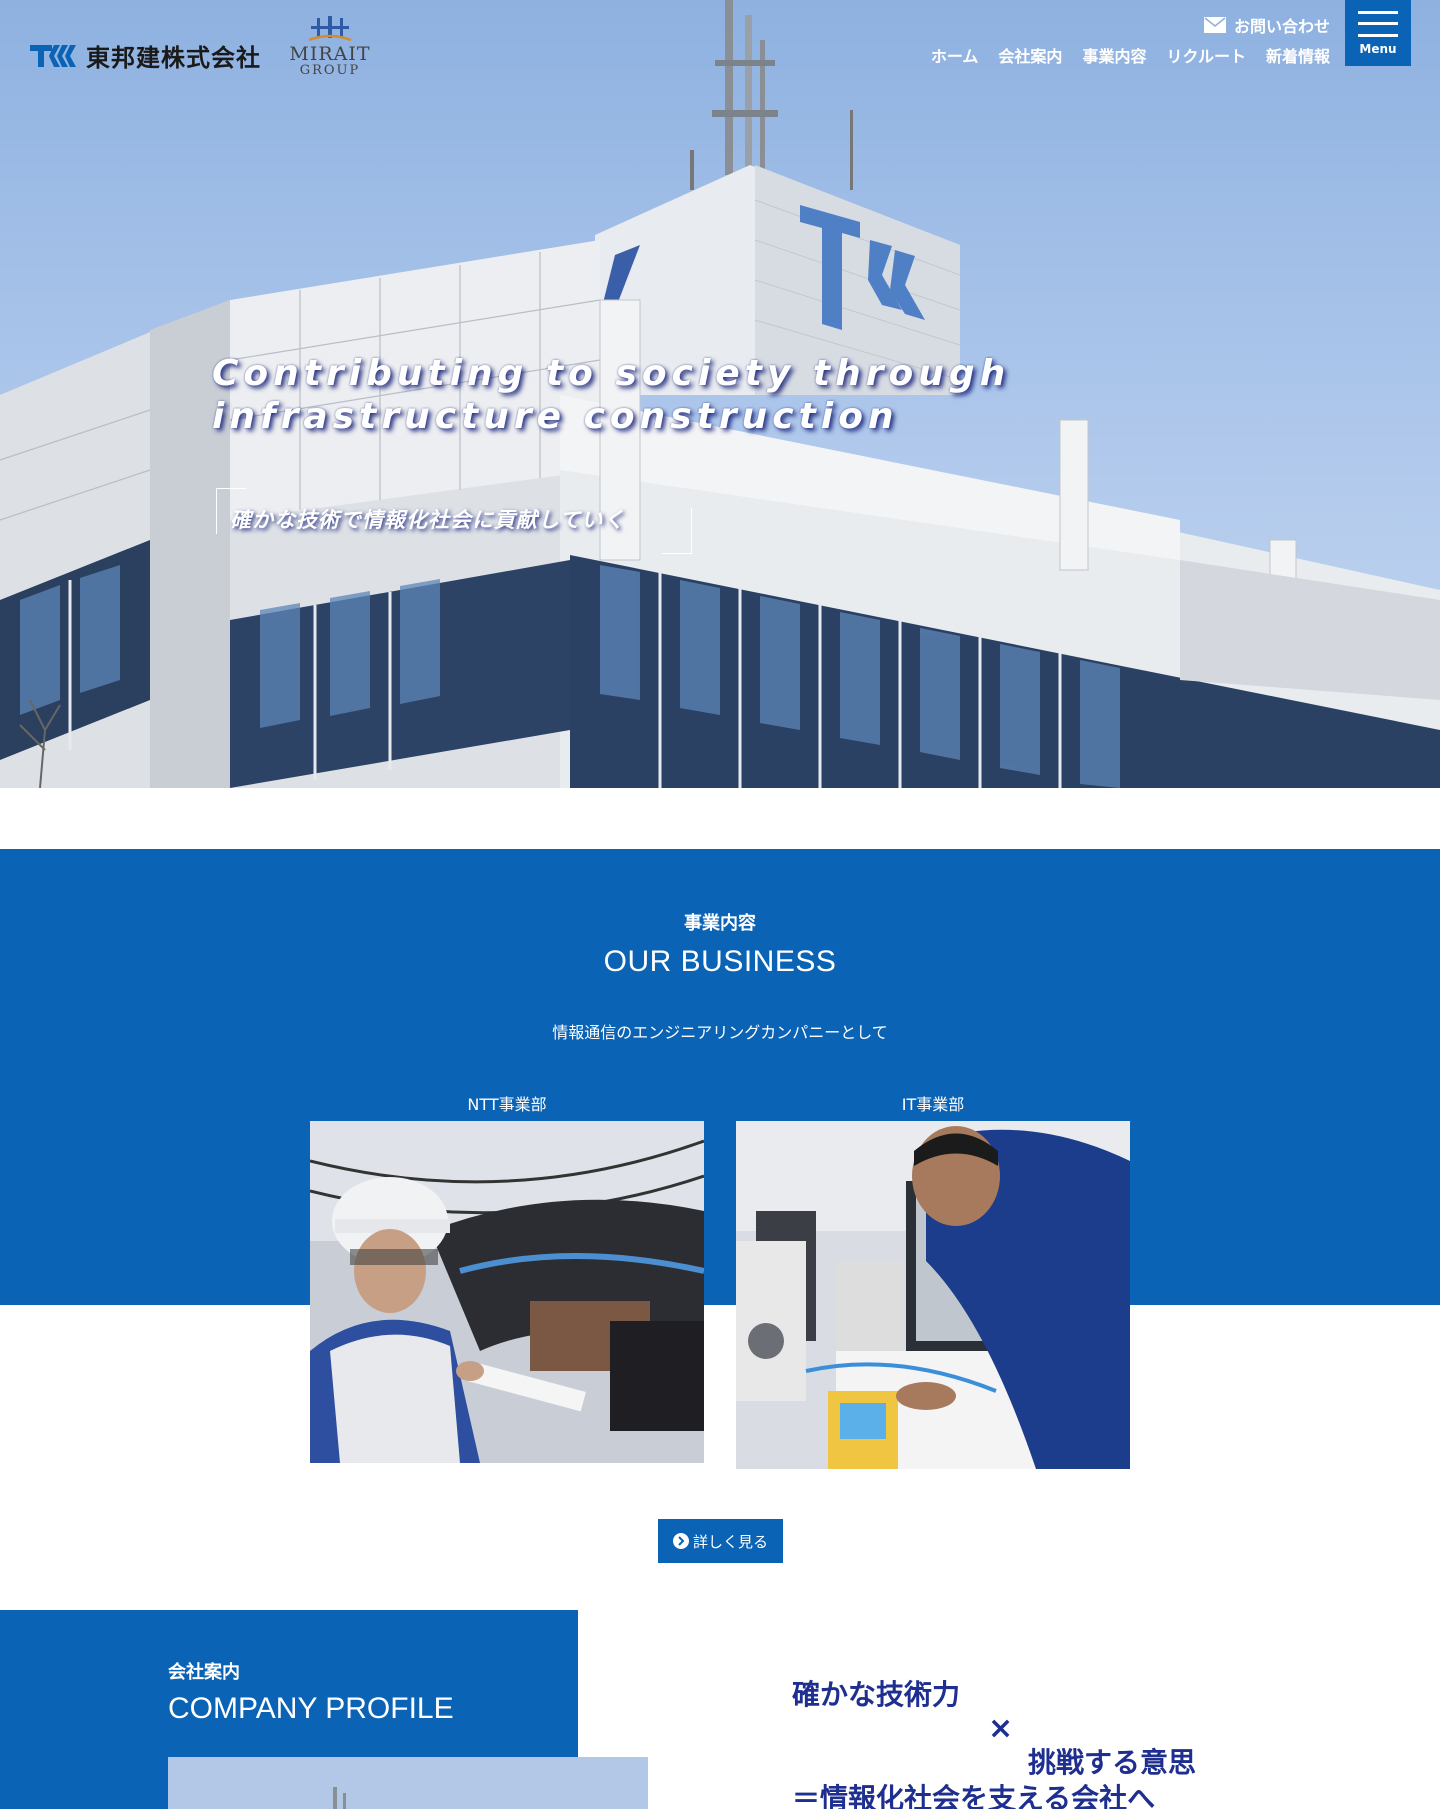 The image size is (1440, 1809). I want to click on mirait-name: MIRAIT, so click(330, 54).